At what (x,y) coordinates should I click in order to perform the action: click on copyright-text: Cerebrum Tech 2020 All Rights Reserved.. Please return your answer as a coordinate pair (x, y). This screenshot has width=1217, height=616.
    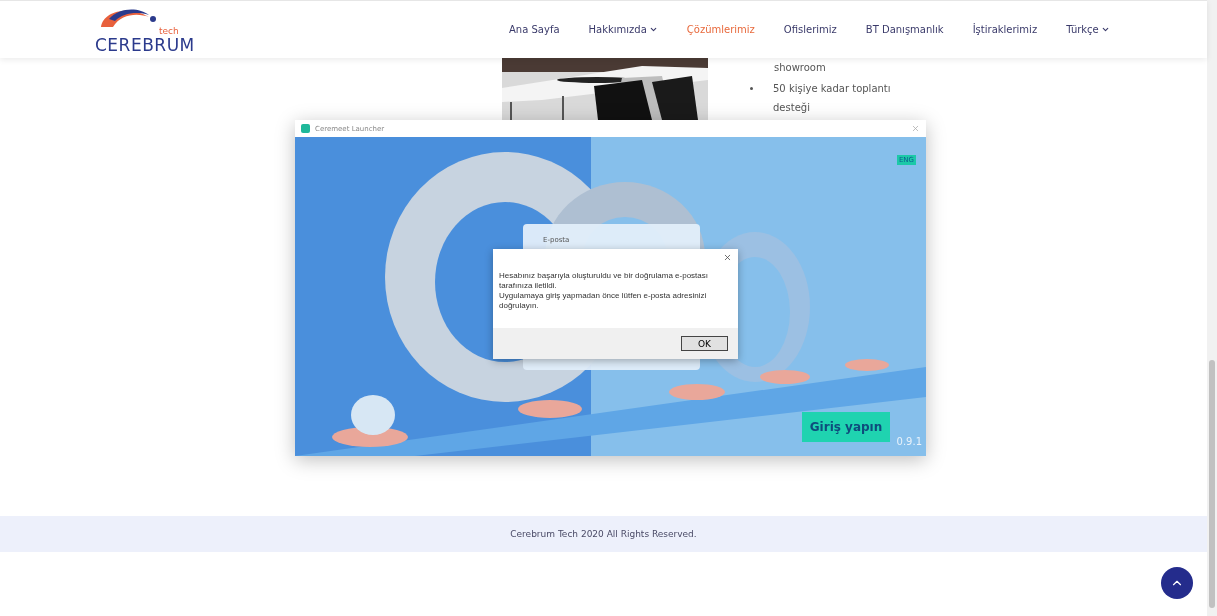
    Looking at the image, I should click on (603, 534).